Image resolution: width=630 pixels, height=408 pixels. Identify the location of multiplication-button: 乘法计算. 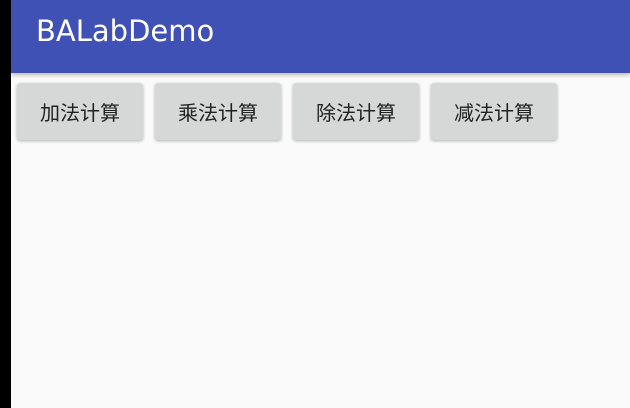
(218, 111).